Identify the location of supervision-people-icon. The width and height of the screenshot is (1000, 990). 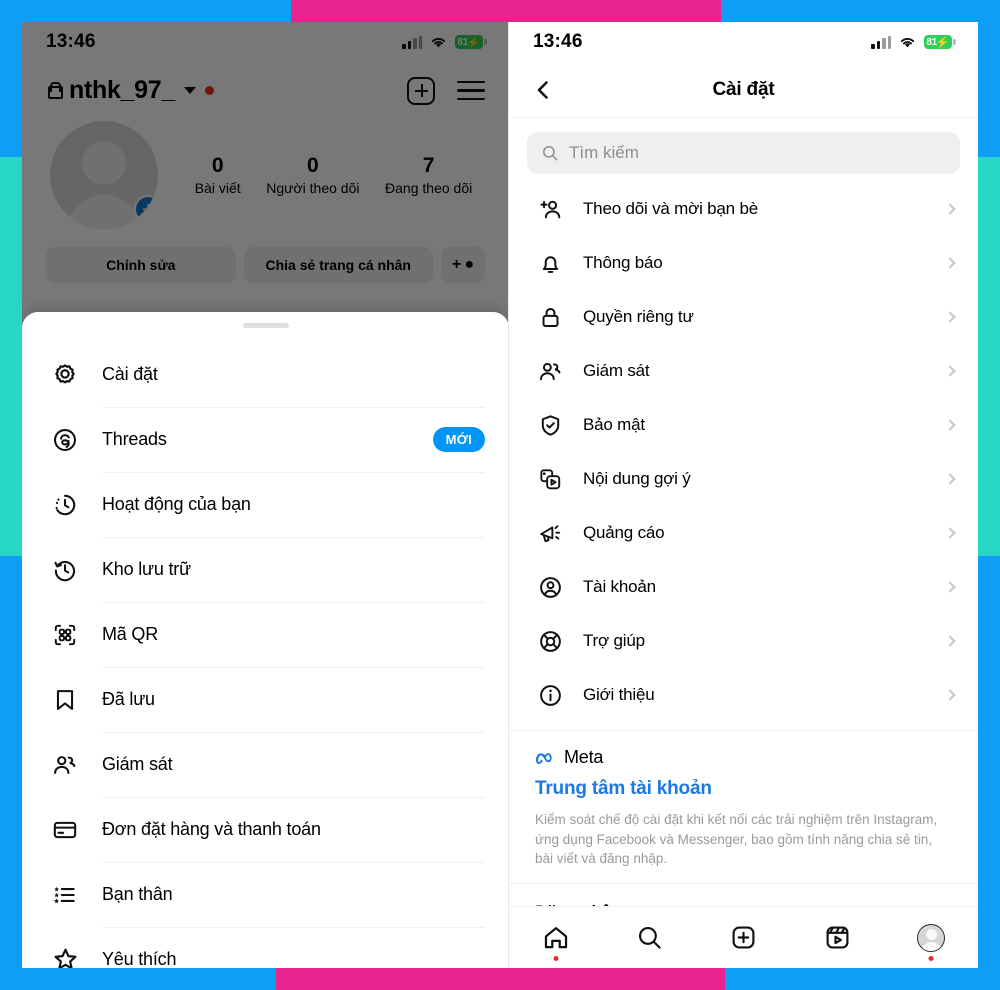
(65, 765).